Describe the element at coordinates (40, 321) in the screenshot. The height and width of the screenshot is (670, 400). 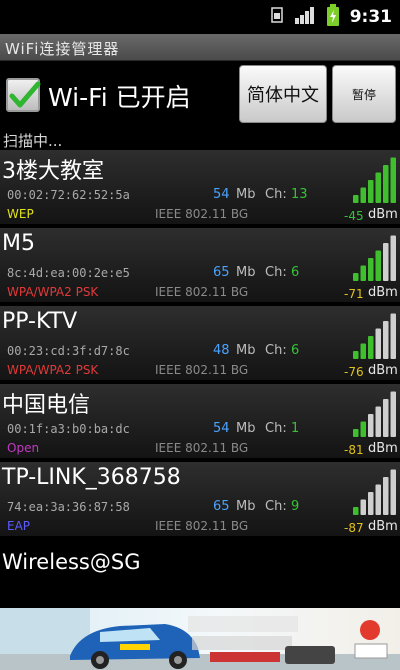
I see `network-ssid: PP-KTV` at that location.